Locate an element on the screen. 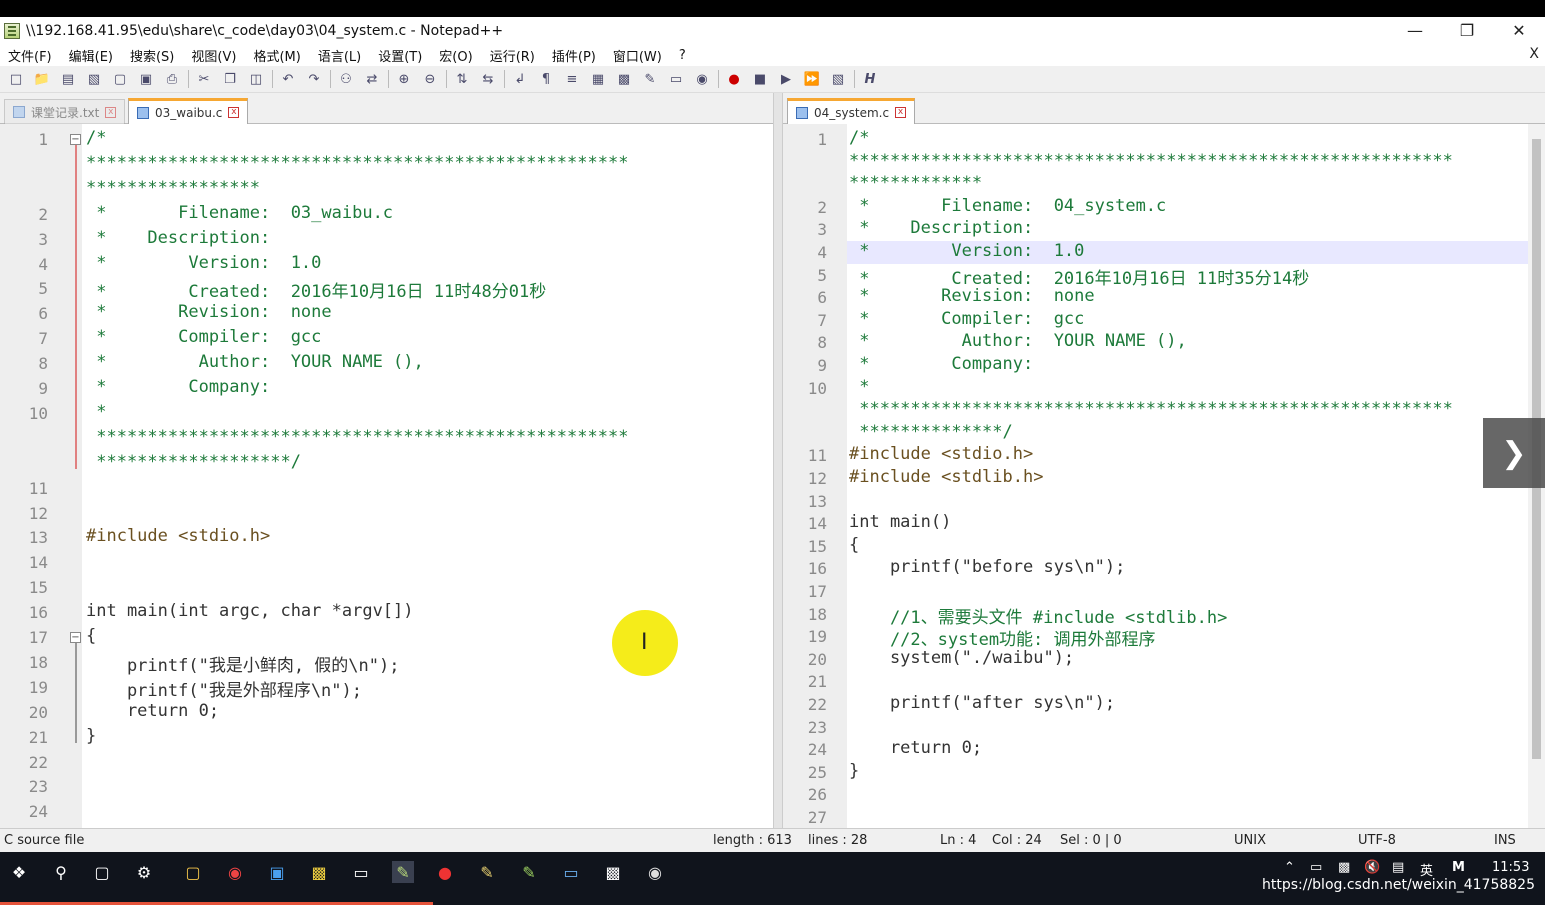 The width and height of the screenshot is (1545, 905). task-view-icon: ▢ is located at coordinates (102, 872).